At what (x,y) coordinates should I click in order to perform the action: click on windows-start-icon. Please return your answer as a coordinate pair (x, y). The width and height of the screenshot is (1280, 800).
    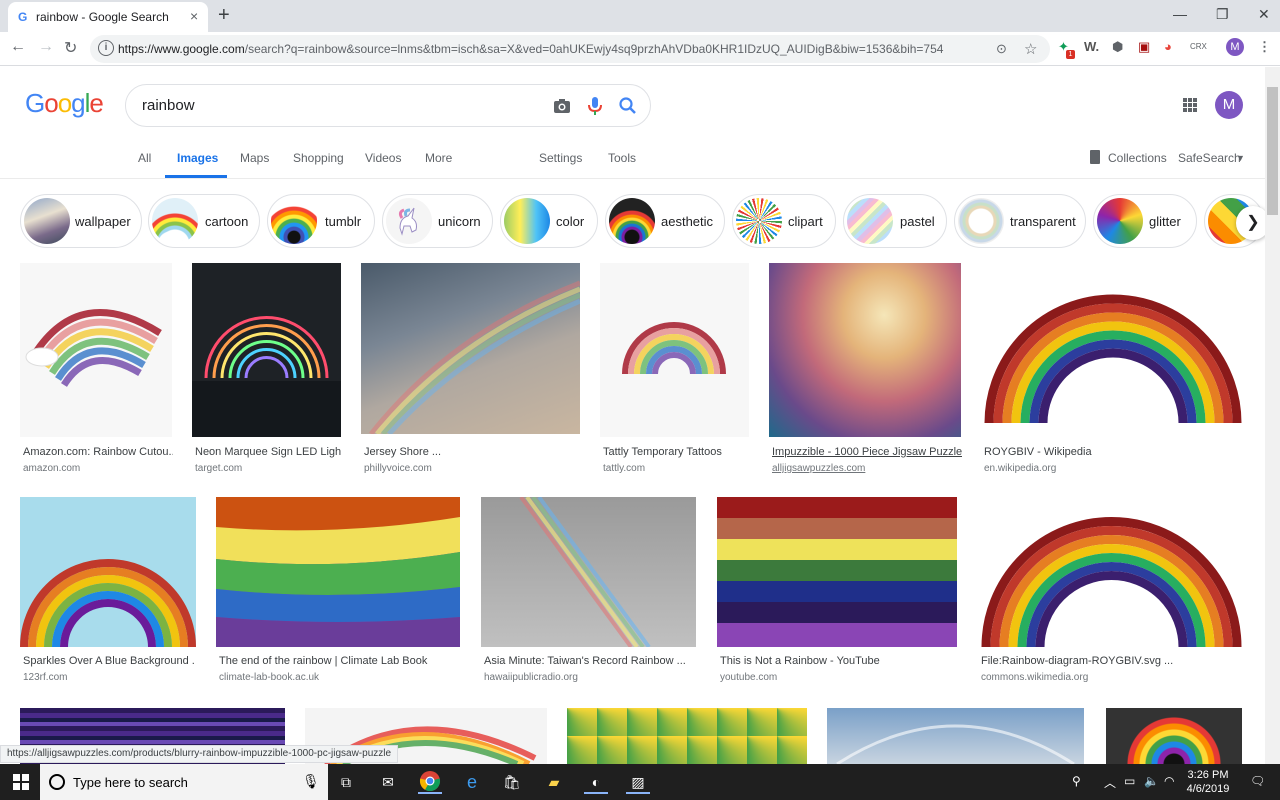
    Looking at the image, I should click on (21, 782).